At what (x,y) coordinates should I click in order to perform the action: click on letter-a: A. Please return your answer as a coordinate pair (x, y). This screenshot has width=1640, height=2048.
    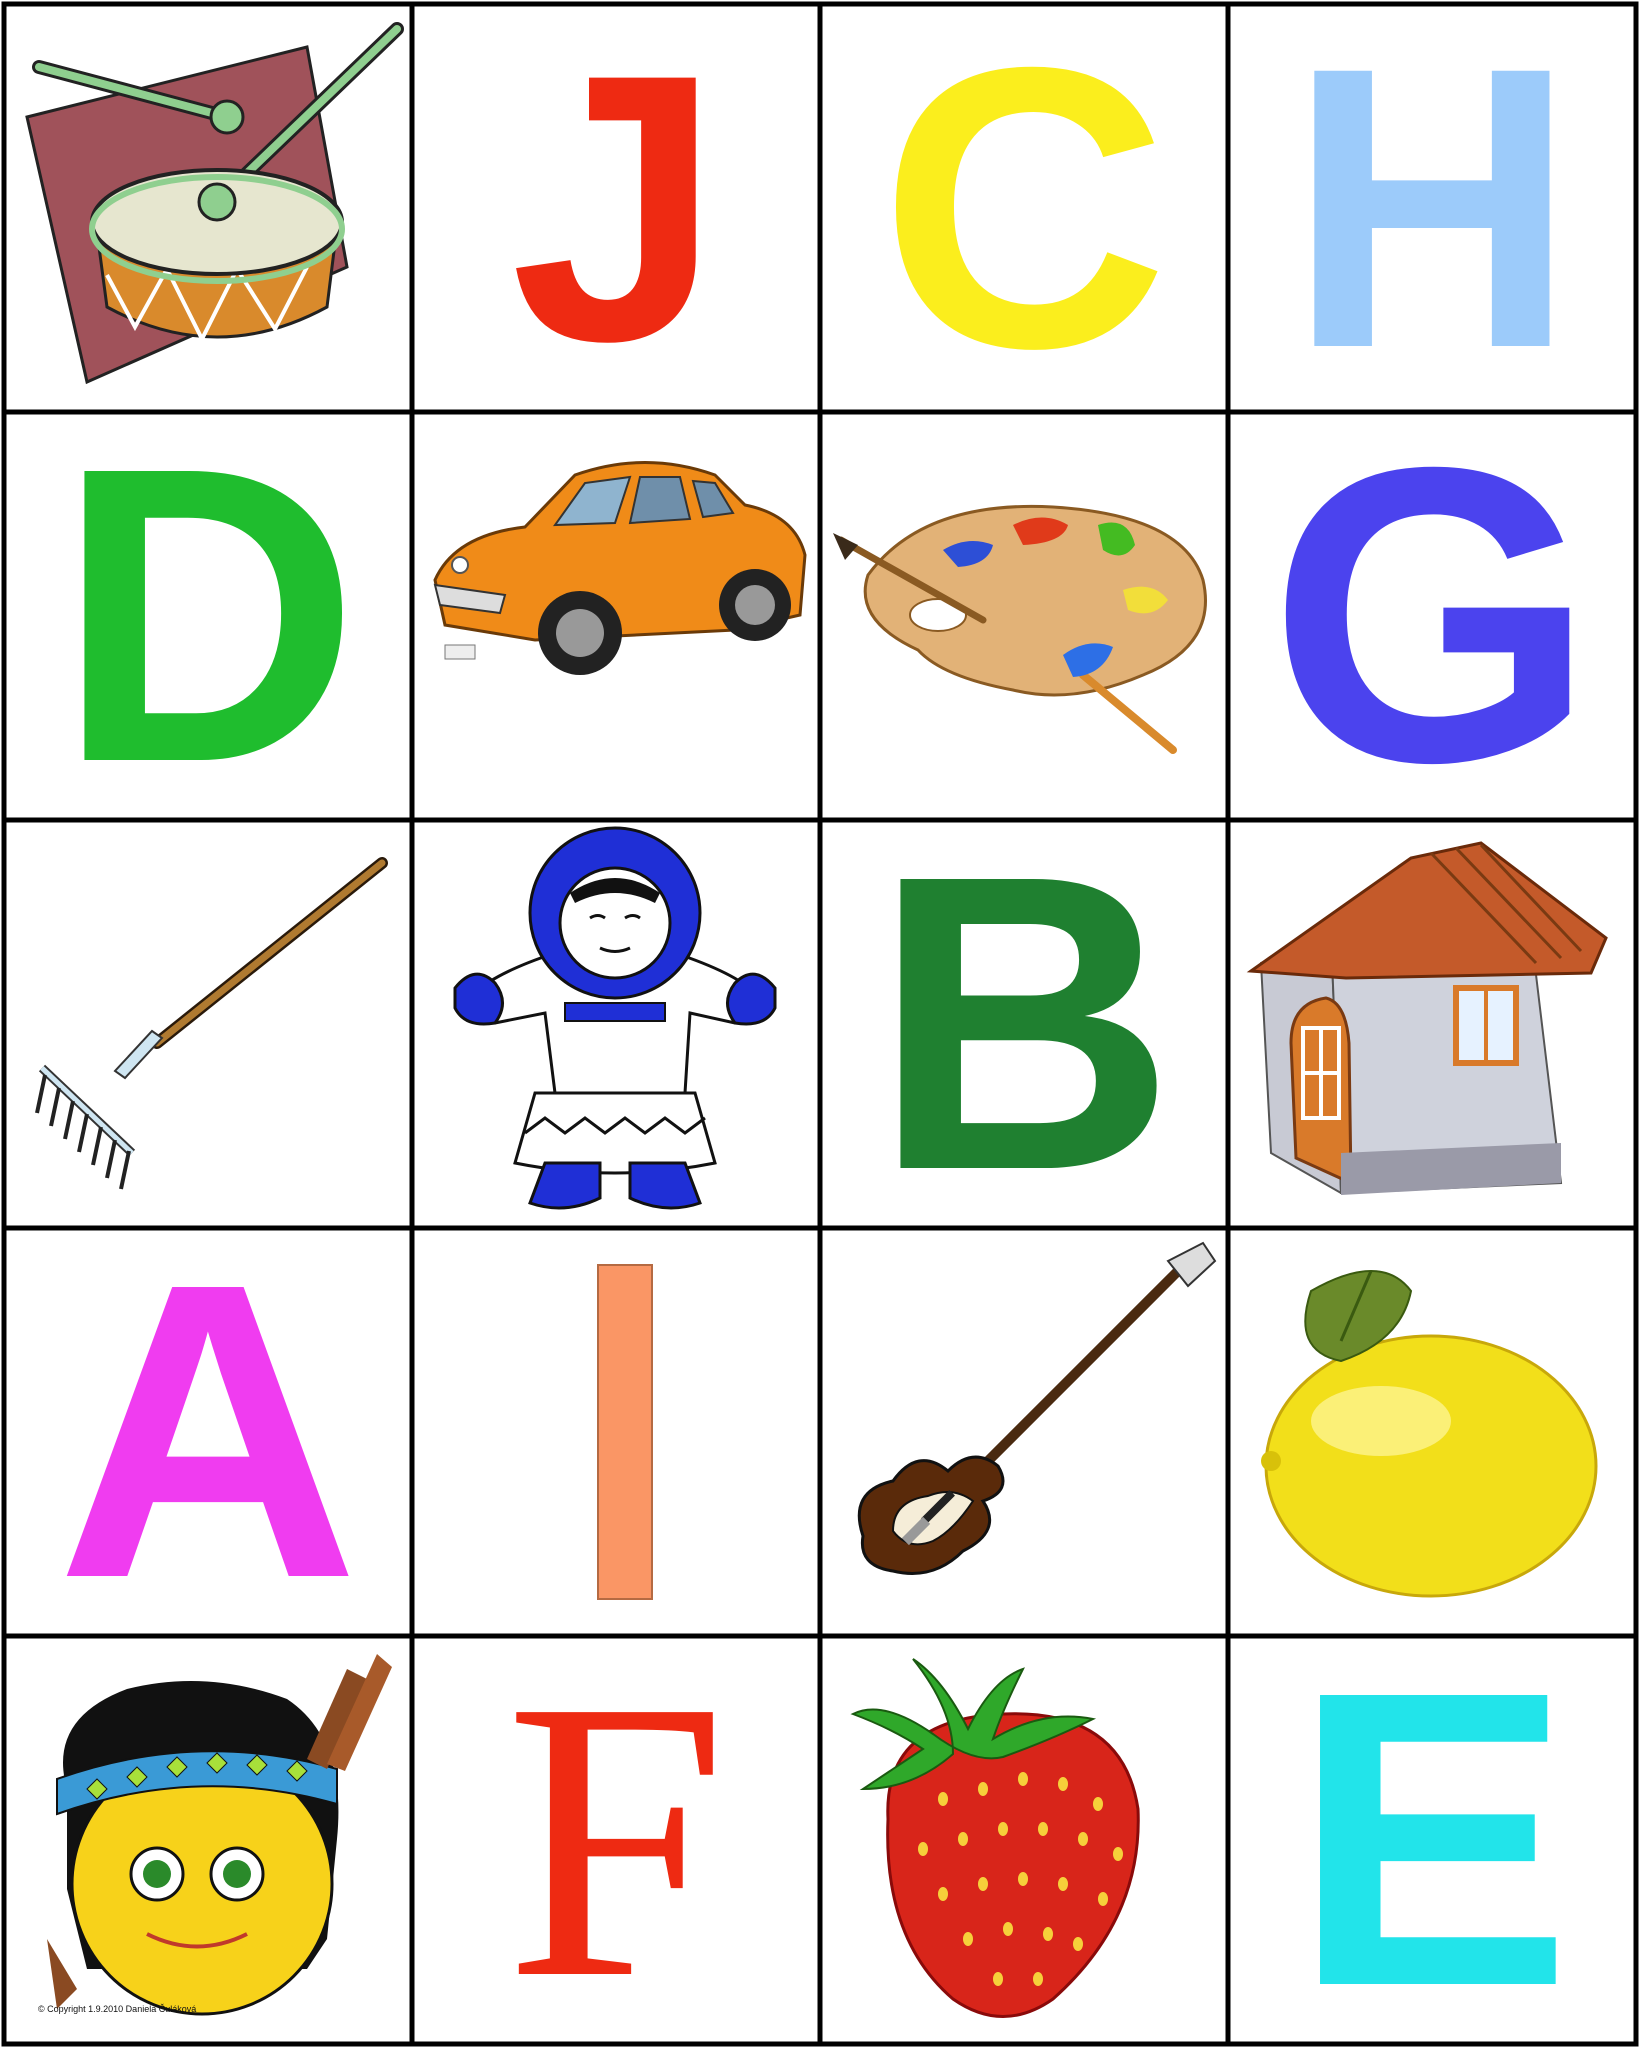
    Looking at the image, I should click on (208, 1432).